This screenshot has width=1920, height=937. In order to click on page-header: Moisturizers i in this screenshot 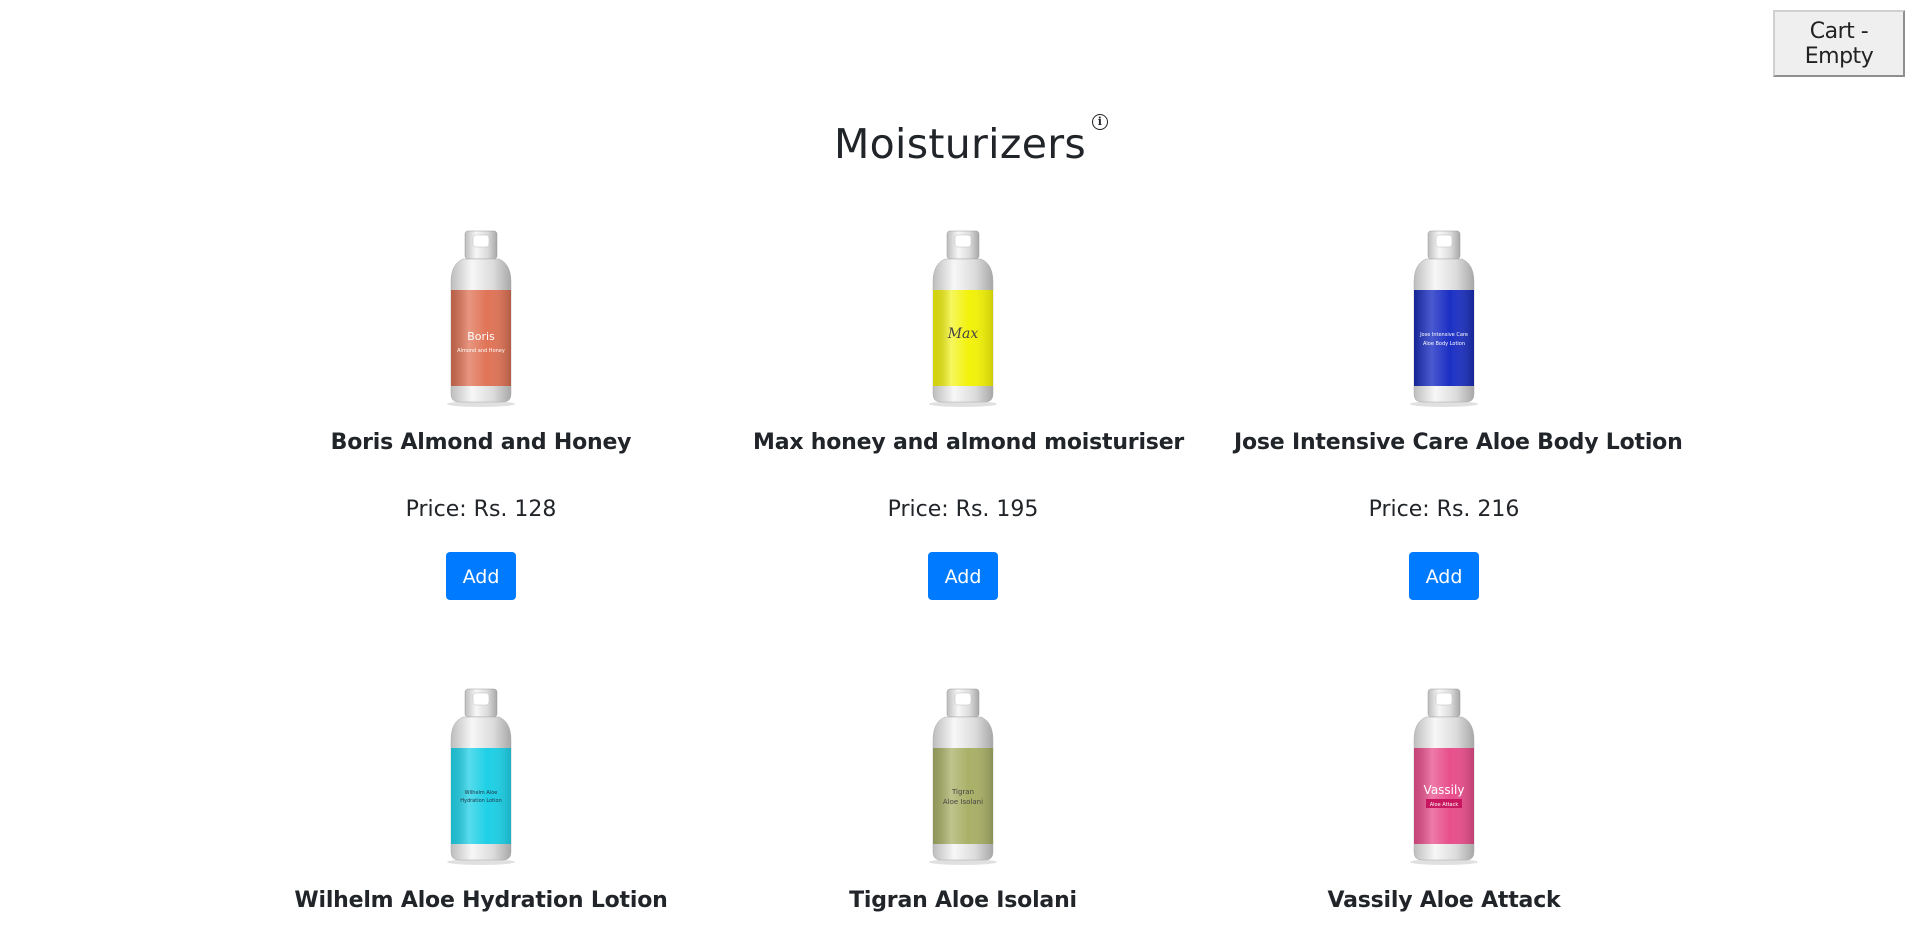, I will do `click(960, 144)`.